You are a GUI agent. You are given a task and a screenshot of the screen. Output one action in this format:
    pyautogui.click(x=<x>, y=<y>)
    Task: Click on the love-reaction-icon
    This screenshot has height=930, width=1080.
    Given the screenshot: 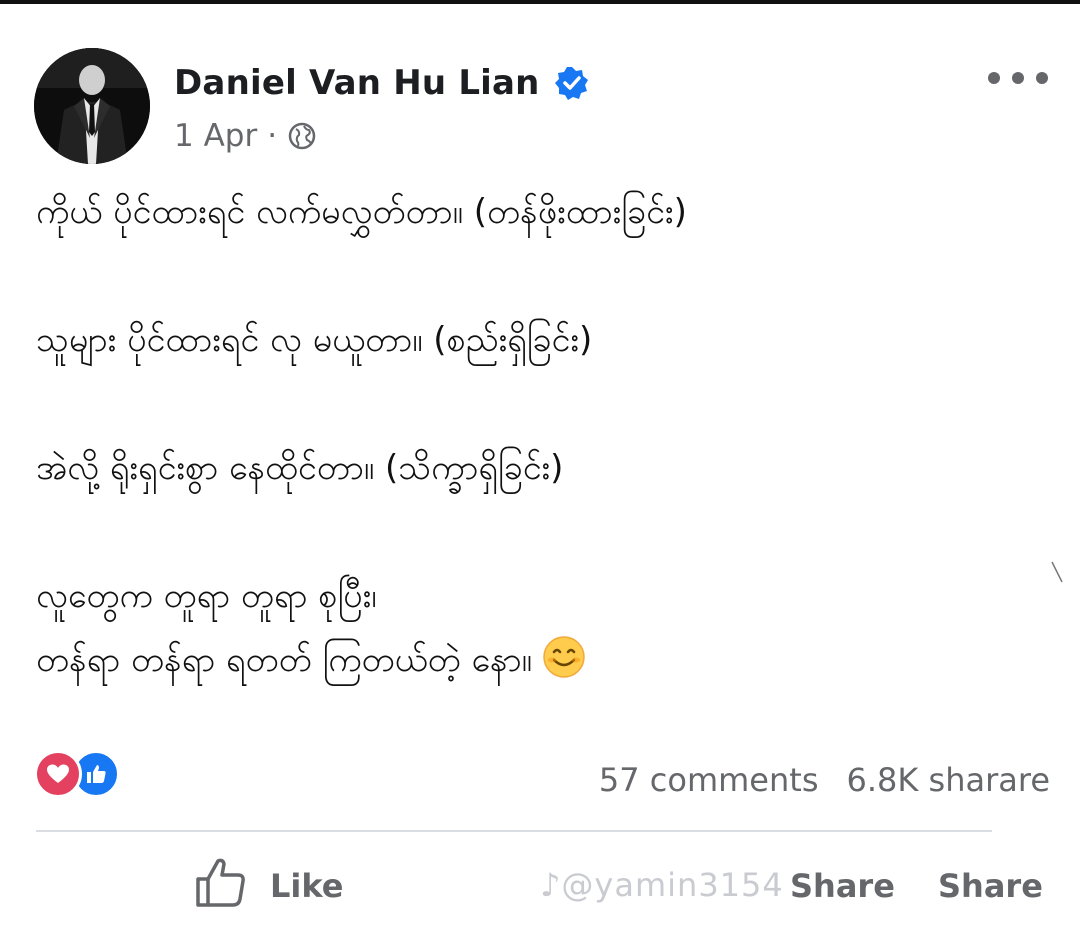 What is the action you would take?
    pyautogui.click(x=58, y=774)
    